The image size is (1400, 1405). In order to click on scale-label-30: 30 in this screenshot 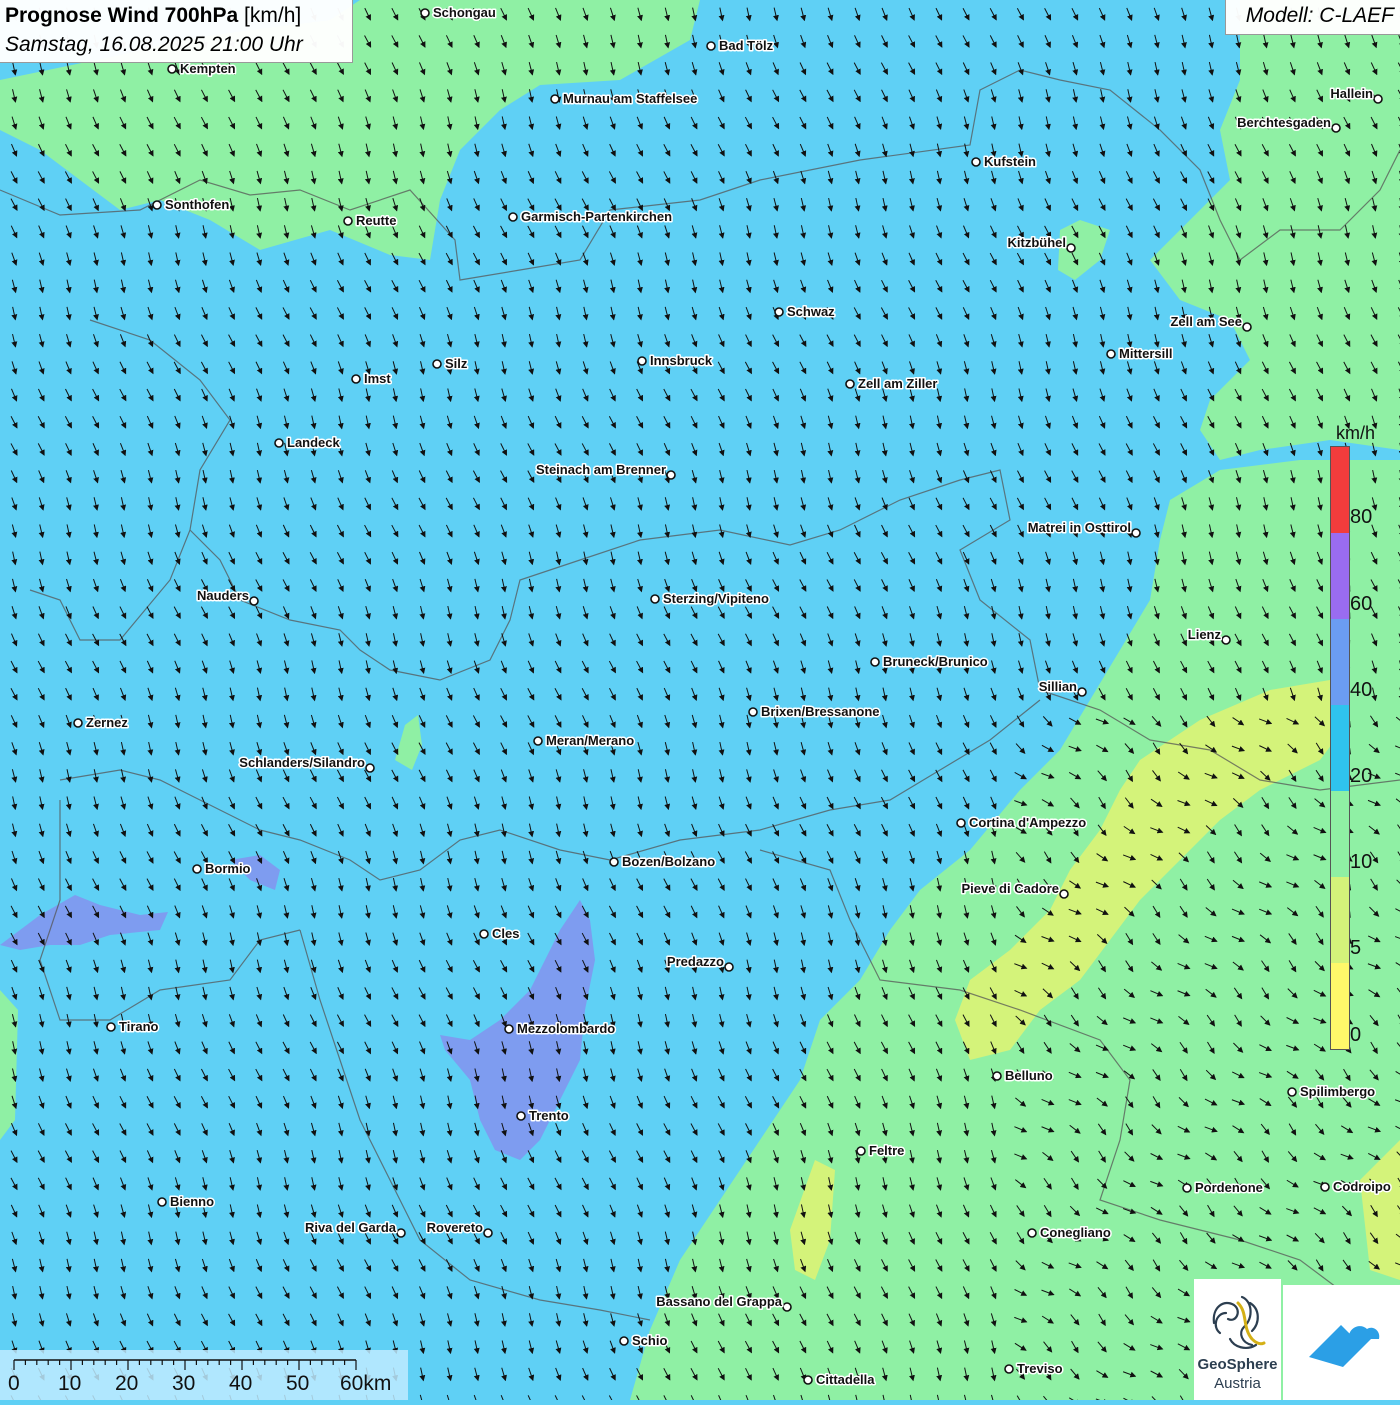, I will do `click(183, 1384)`.